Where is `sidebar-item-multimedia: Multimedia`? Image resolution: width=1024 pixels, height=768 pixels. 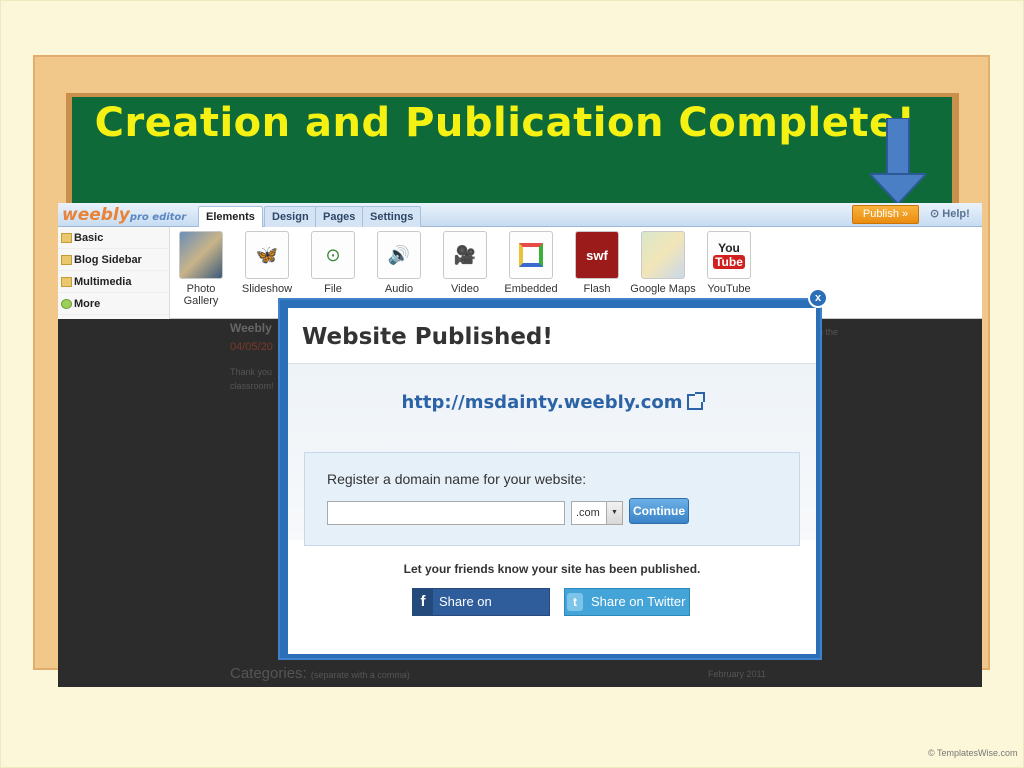
sidebar-item-multimedia: Multimedia is located at coordinates (113, 282).